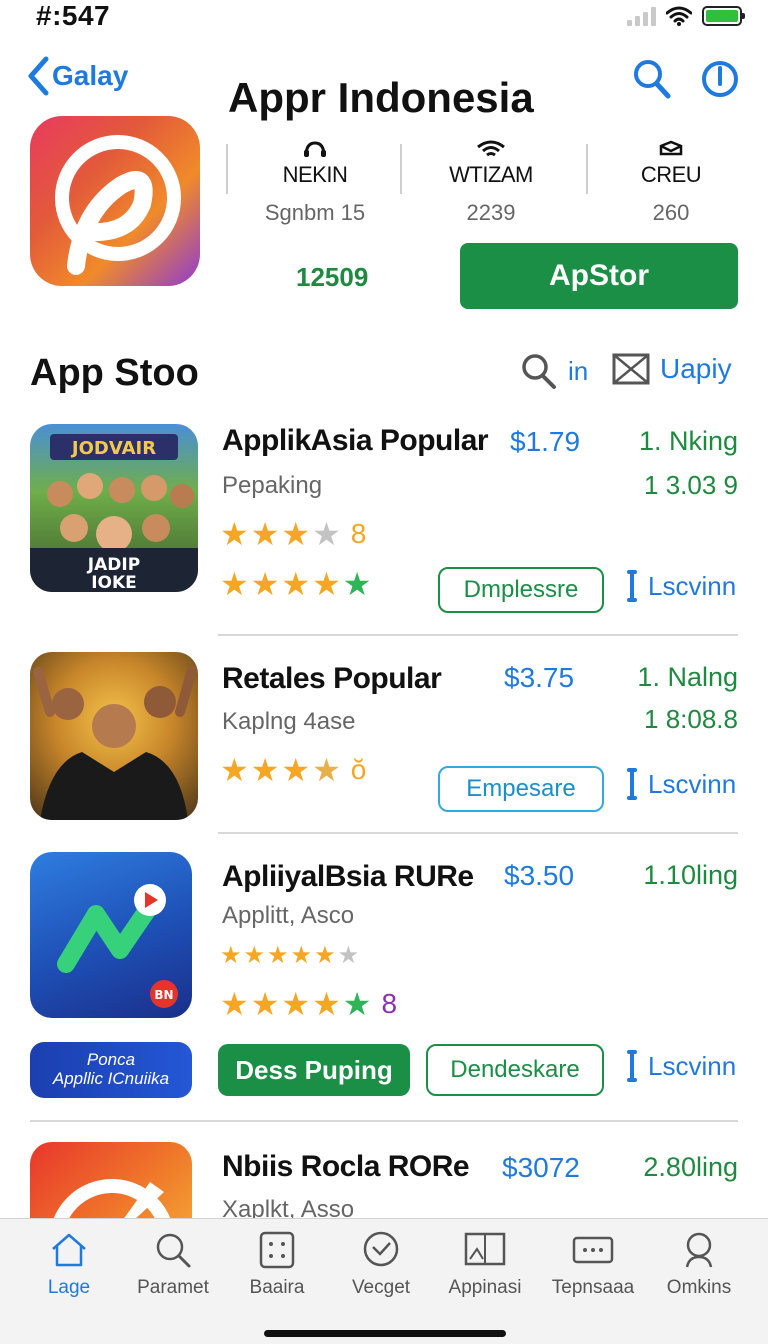  What do you see at coordinates (690, 1167) in the screenshot?
I see `app-rank: 2.80ling` at bounding box center [690, 1167].